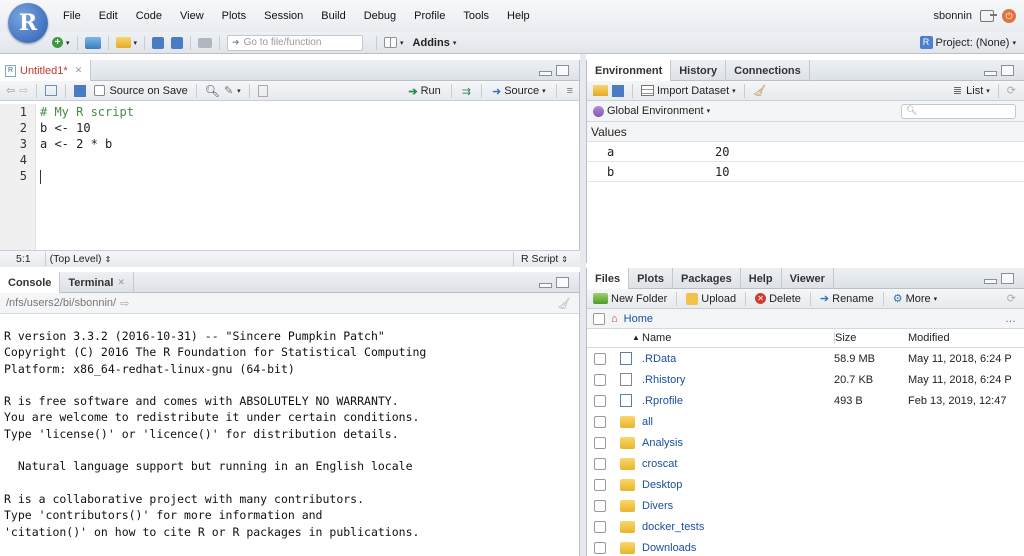 The image size is (1024, 556). What do you see at coordinates (61, 42) in the screenshot?
I see `new-file-button: + ▾` at bounding box center [61, 42].